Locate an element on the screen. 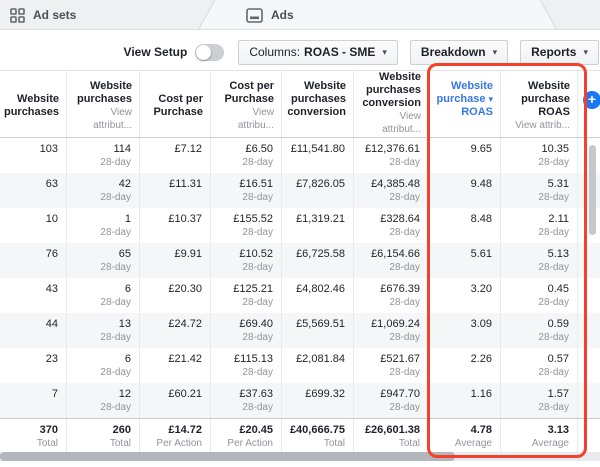 This screenshot has height=467, width=600. tab-ads: Ads is located at coordinates (270, 14).